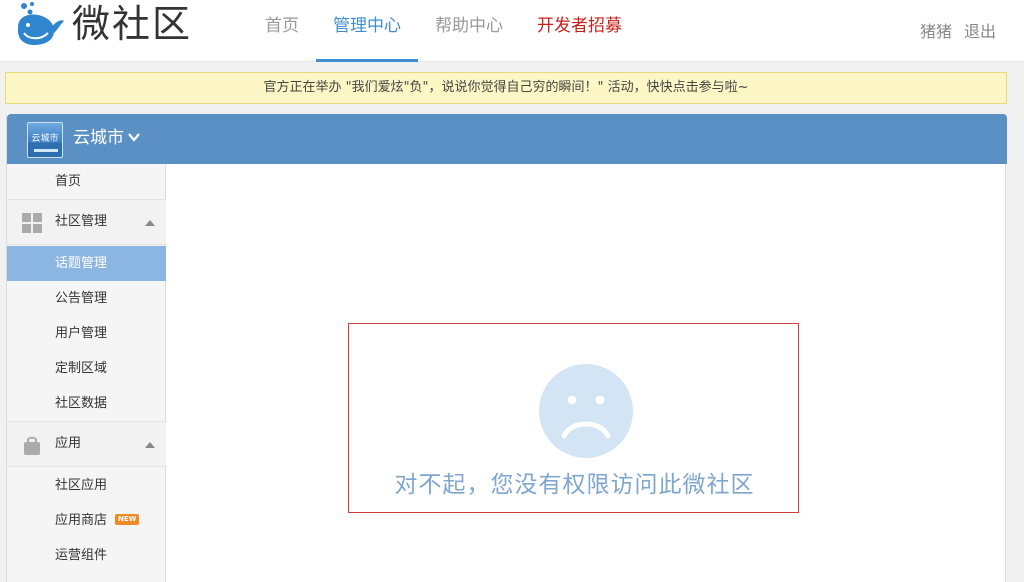  I want to click on user-area: 猪猪 退出, so click(958, 30).